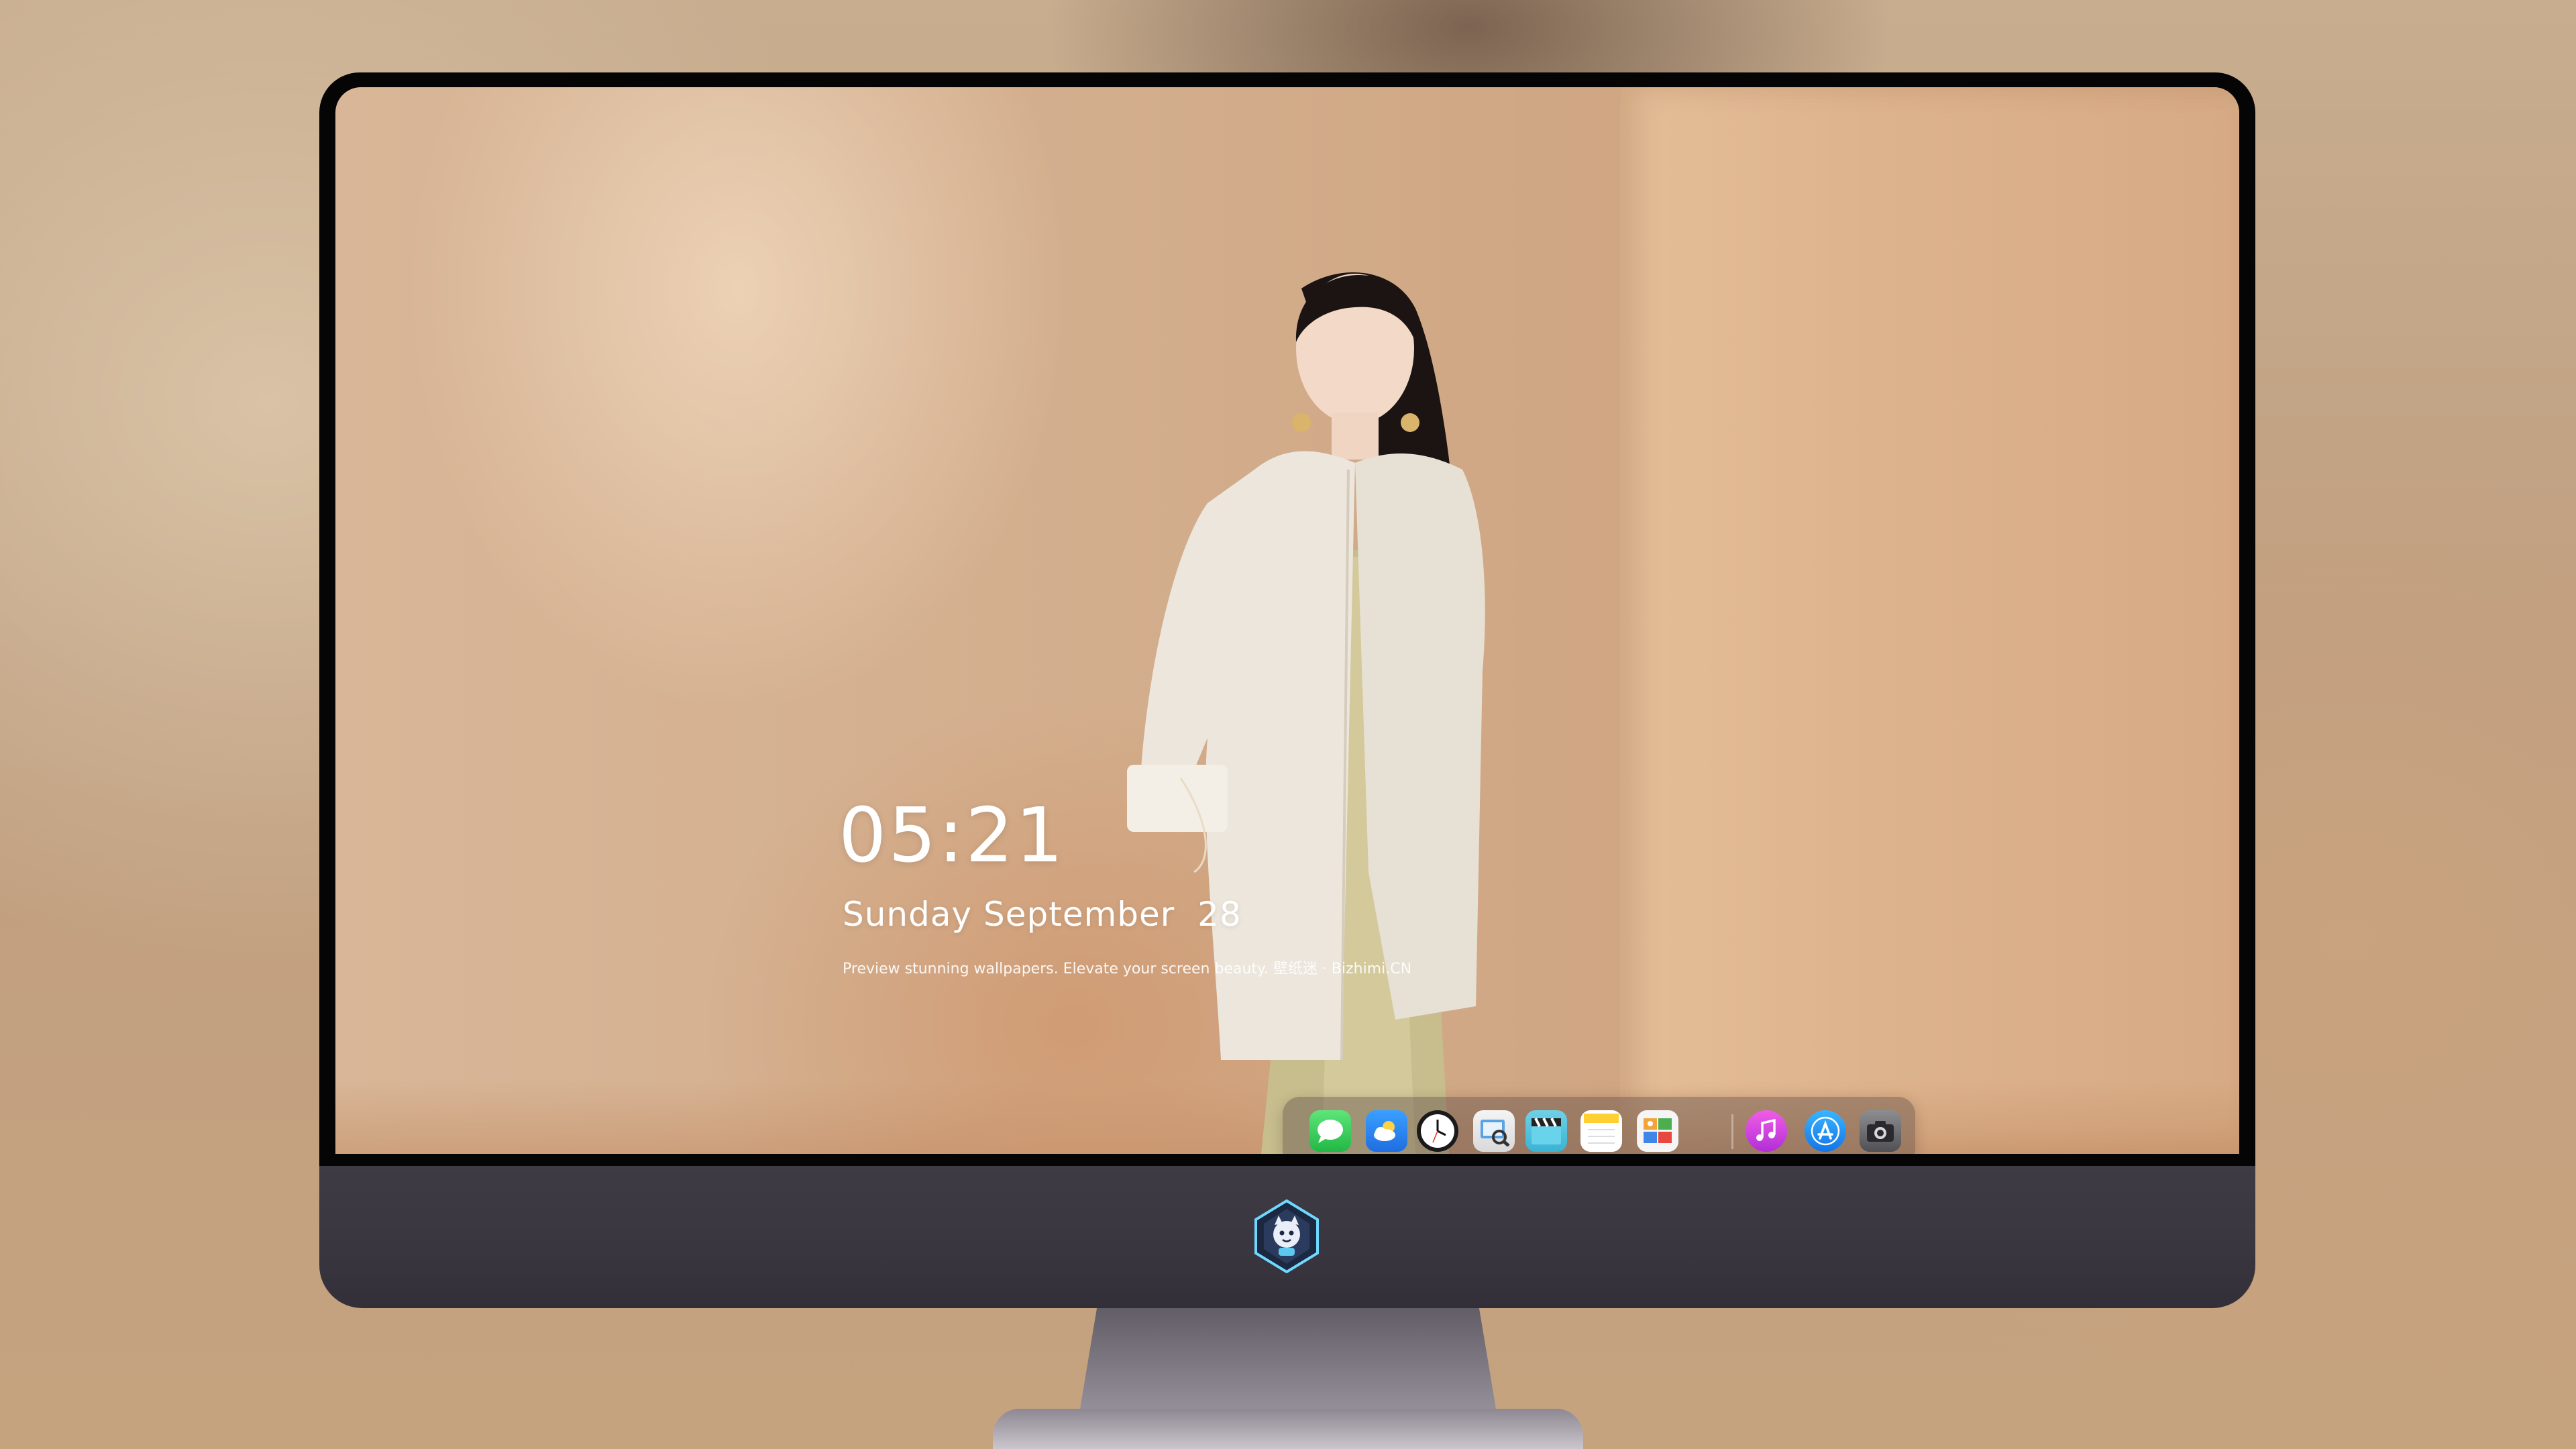 The width and height of the screenshot is (2576, 1449). I want to click on clapperboard-icon, so click(1546, 1131).